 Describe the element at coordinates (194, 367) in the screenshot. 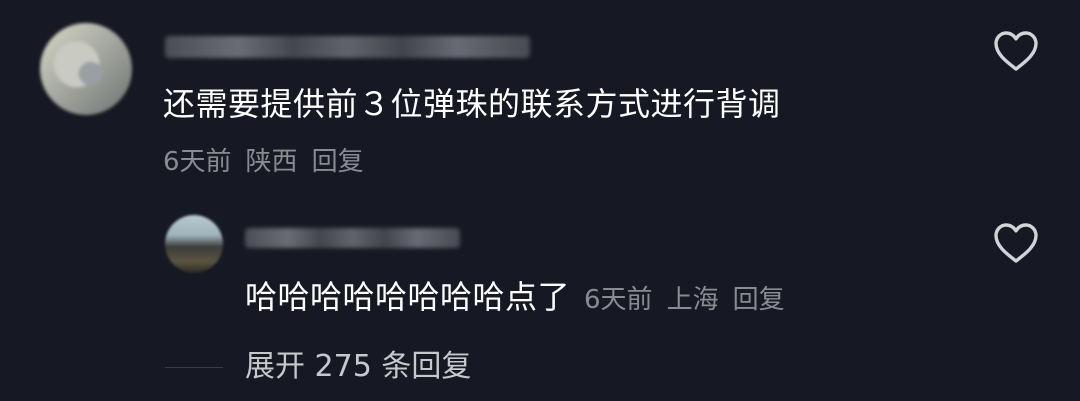

I see `expand-divider` at that location.